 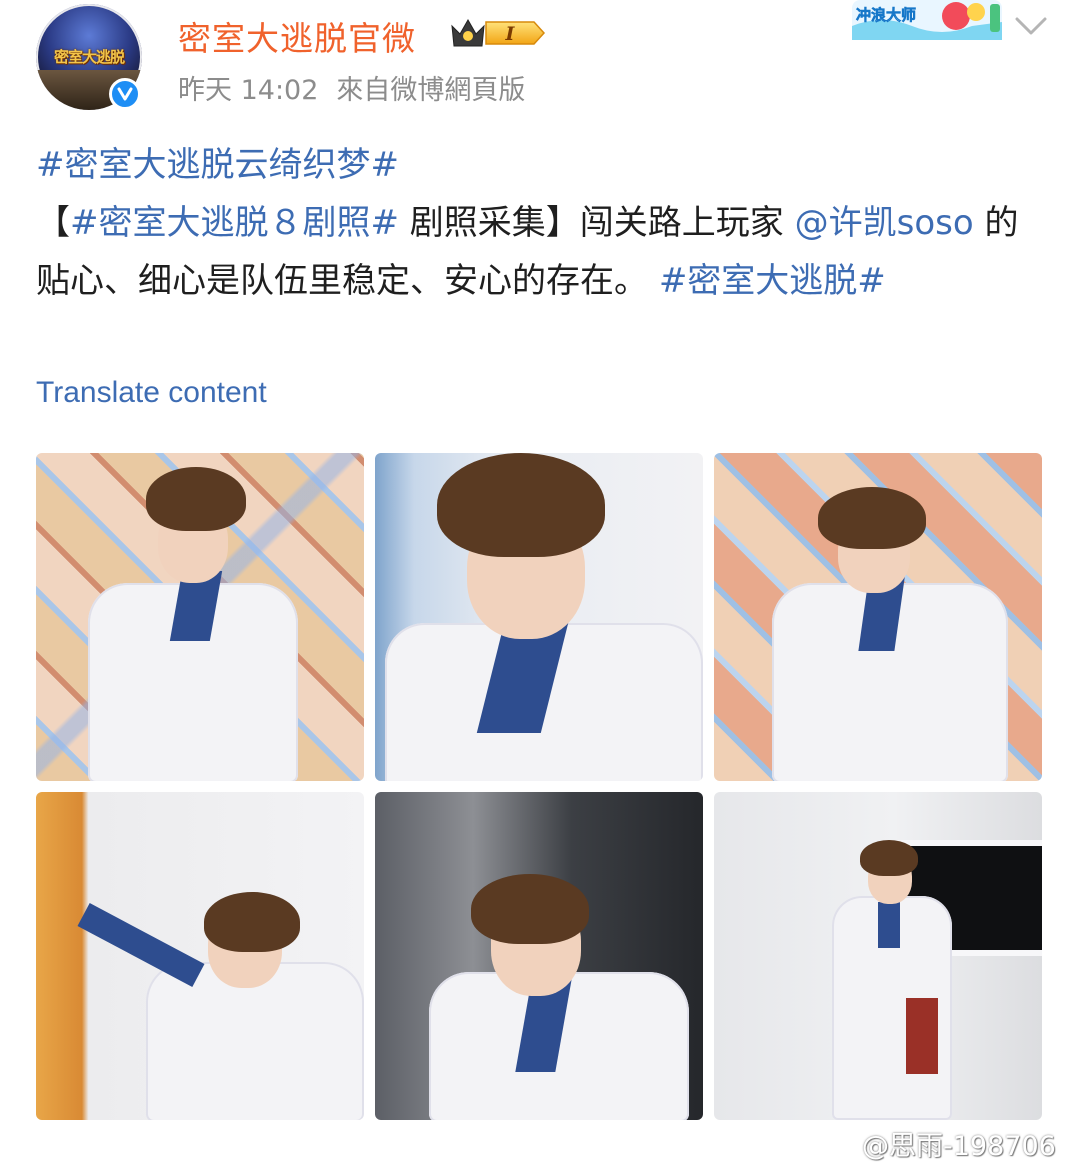 What do you see at coordinates (53, 223) in the screenshot?
I see `bracket-text: 【` at bounding box center [53, 223].